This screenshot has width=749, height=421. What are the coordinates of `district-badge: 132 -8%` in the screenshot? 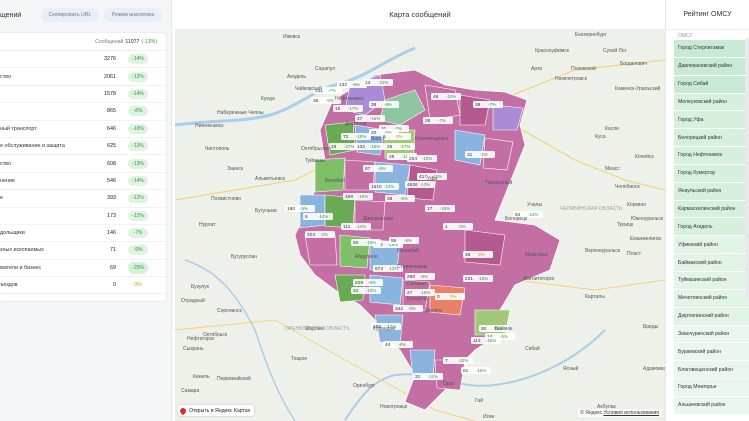 It's located at (352, 84).